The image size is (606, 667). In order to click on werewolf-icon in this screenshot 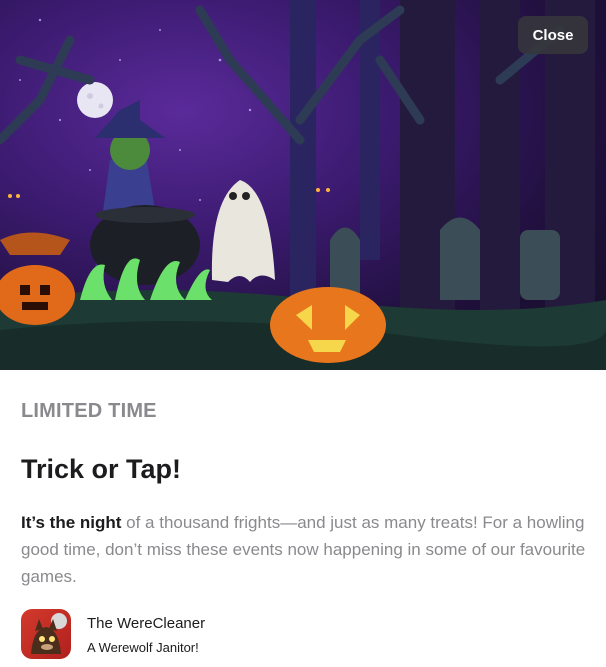, I will do `click(49, 633)`.